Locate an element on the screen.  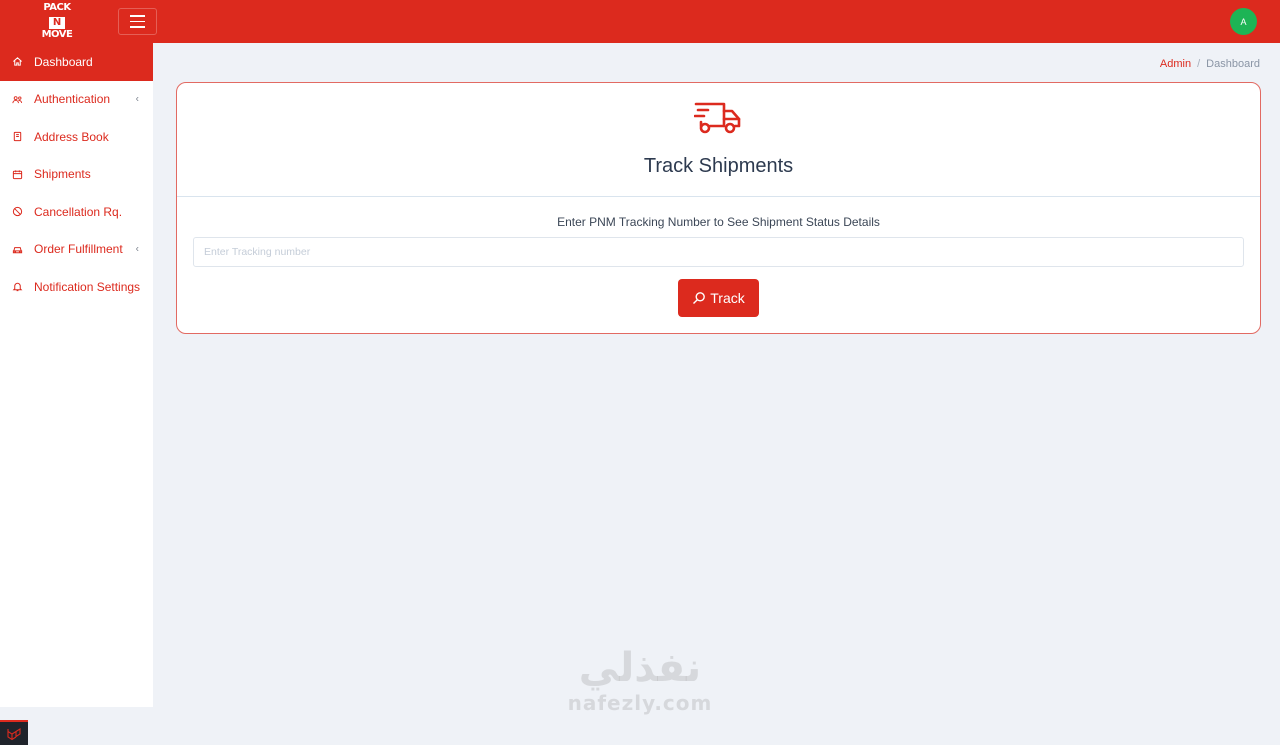
tracking-number-input is located at coordinates (718, 252).